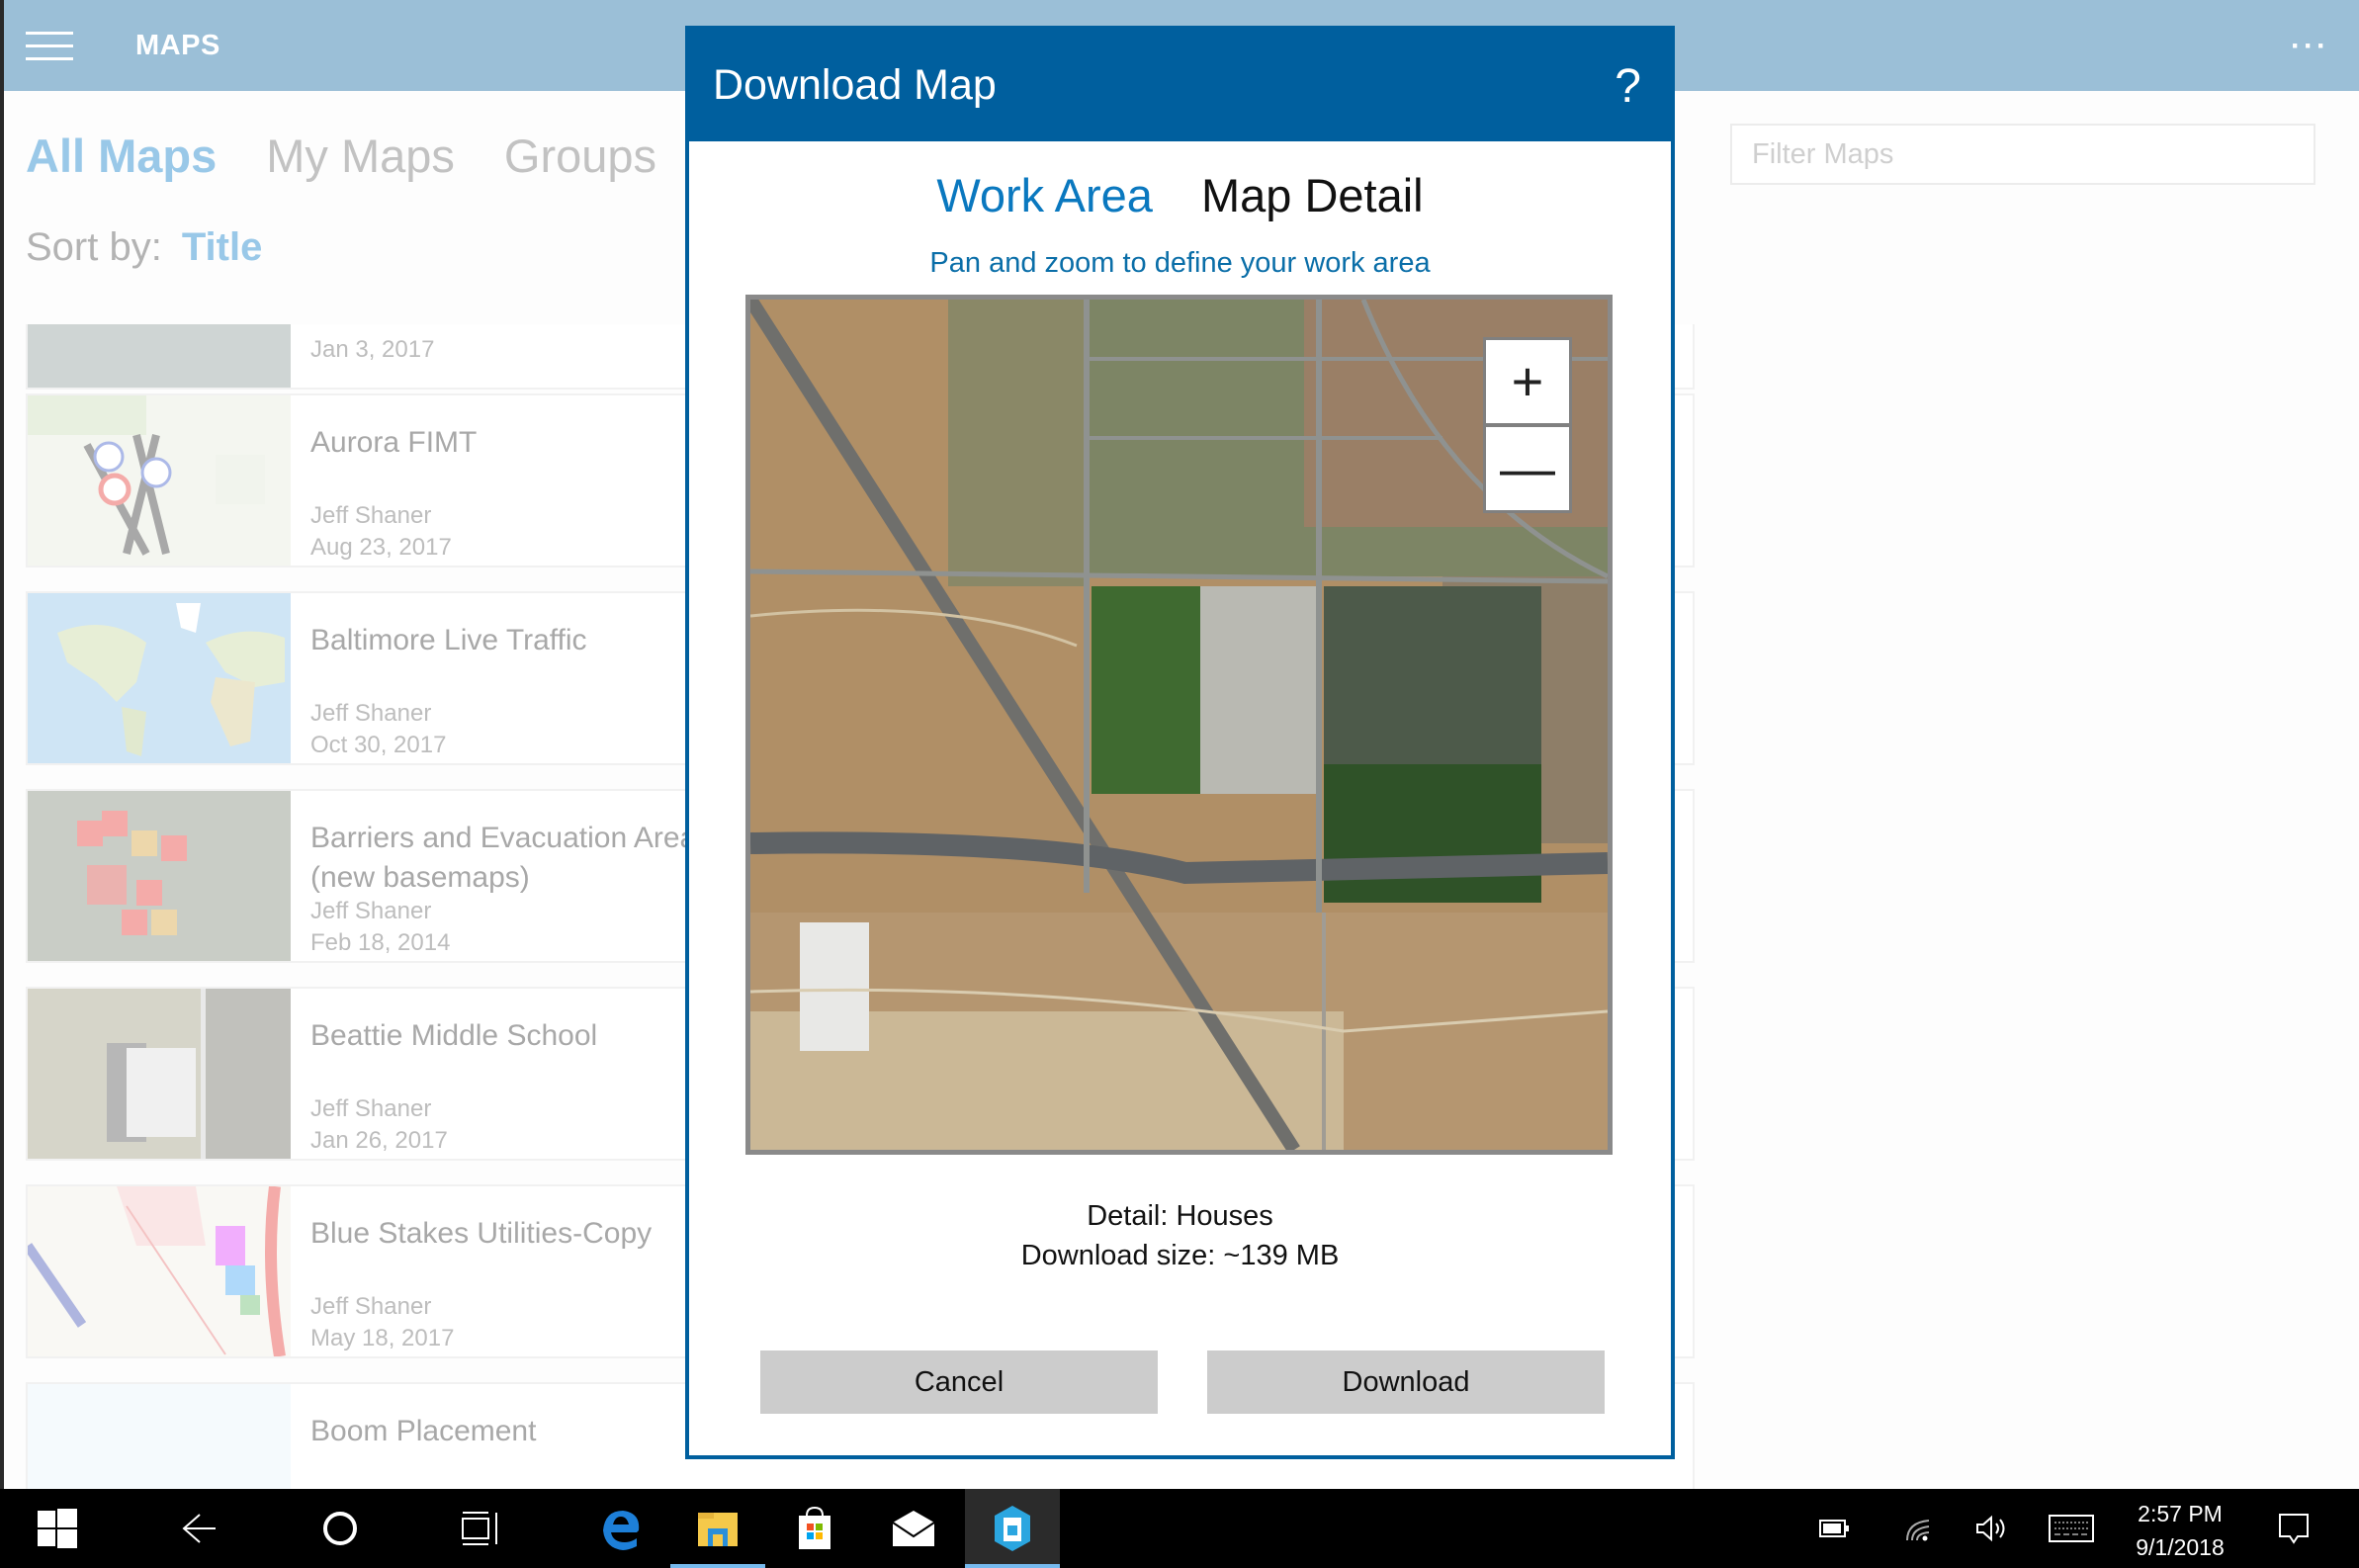  I want to click on tab-work-area: Work Area, so click(1044, 195).